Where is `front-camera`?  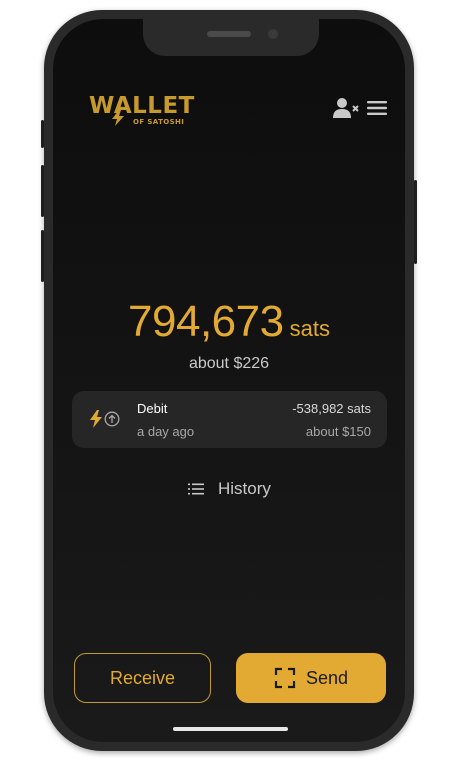
front-camera is located at coordinates (273, 34).